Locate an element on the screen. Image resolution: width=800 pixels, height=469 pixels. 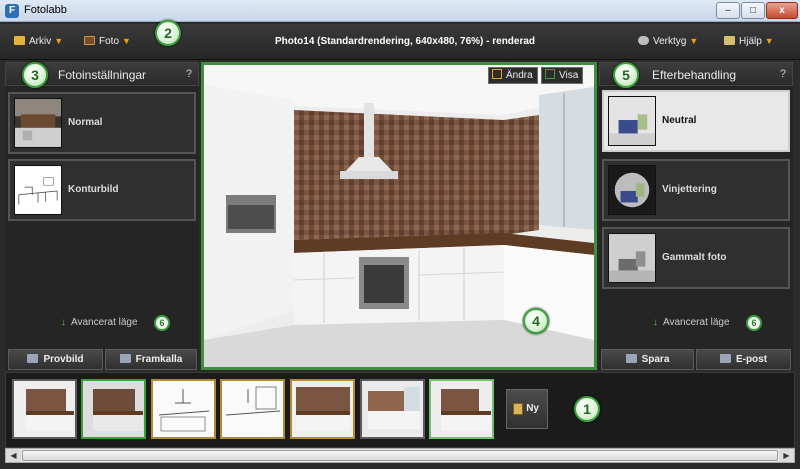
normal-thumbnail is located at coordinates (38, 123).